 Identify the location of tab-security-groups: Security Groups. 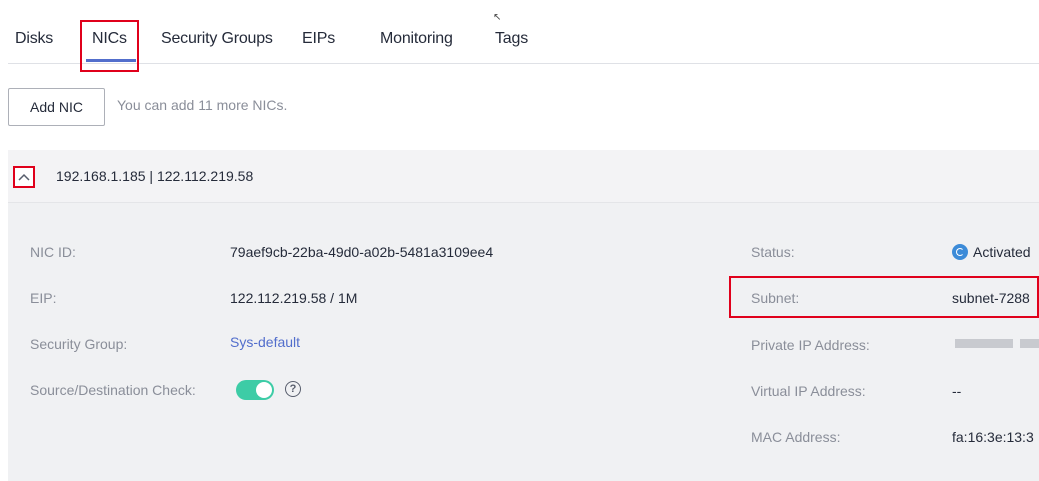
(217, 39).